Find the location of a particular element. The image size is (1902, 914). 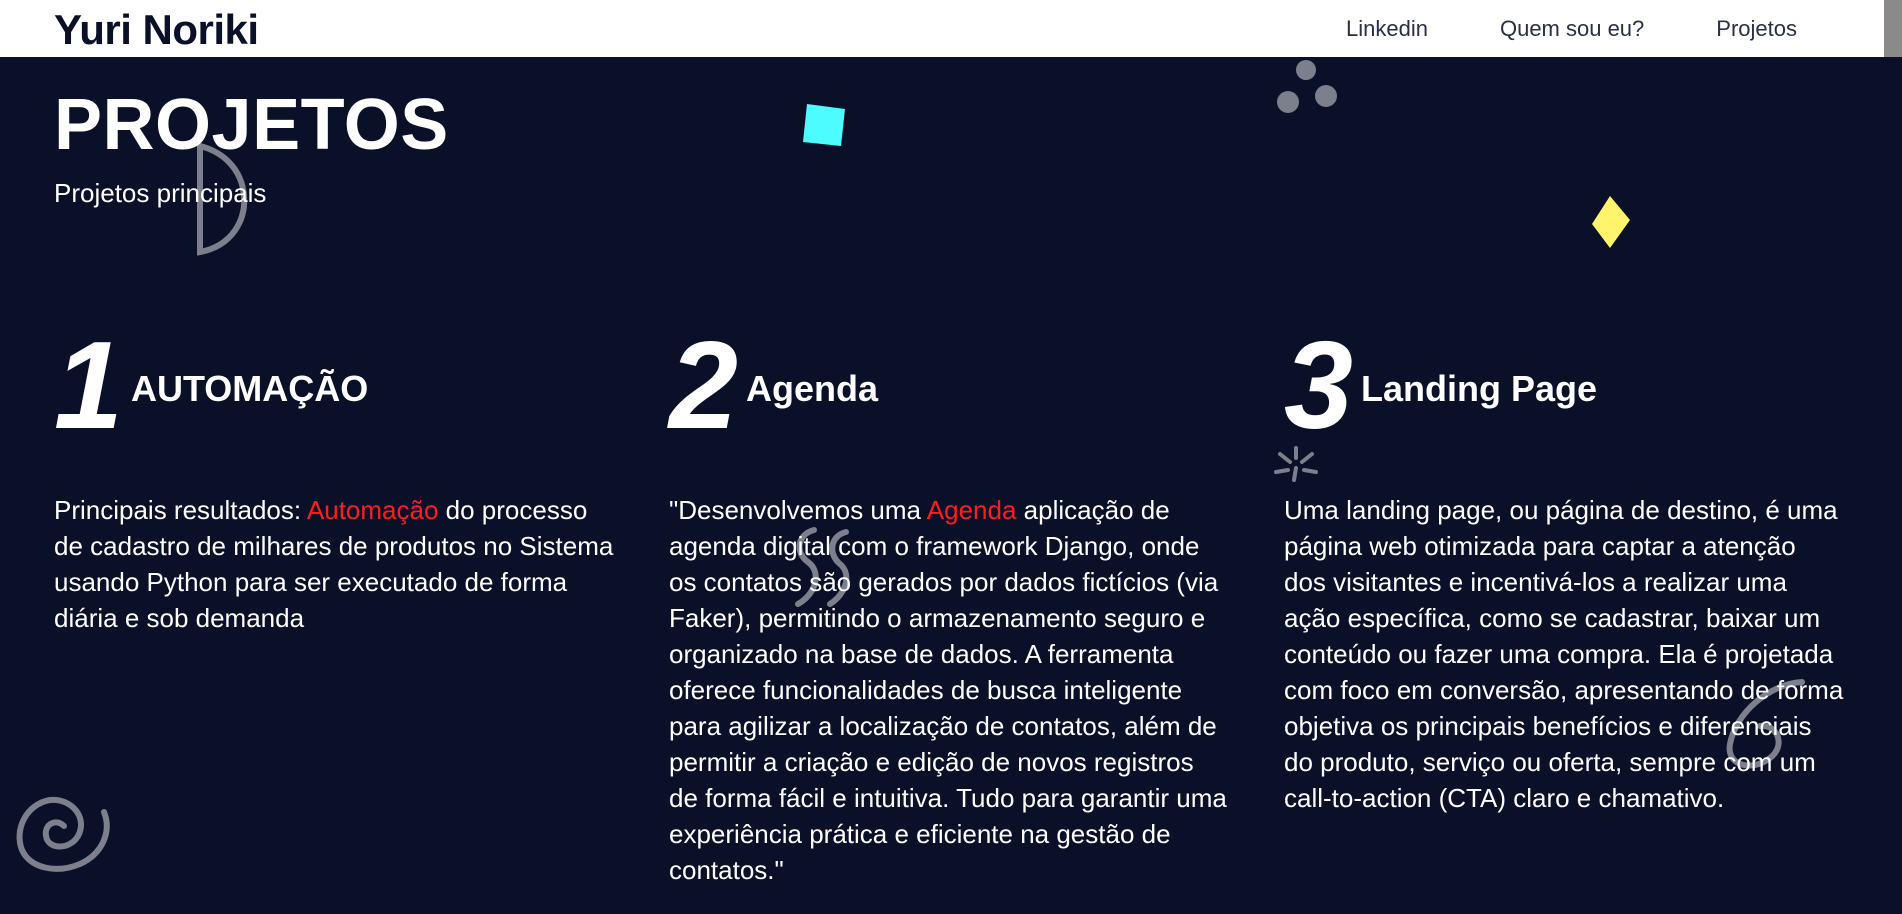

project-number: 1 is located at coordinates (88, 386).